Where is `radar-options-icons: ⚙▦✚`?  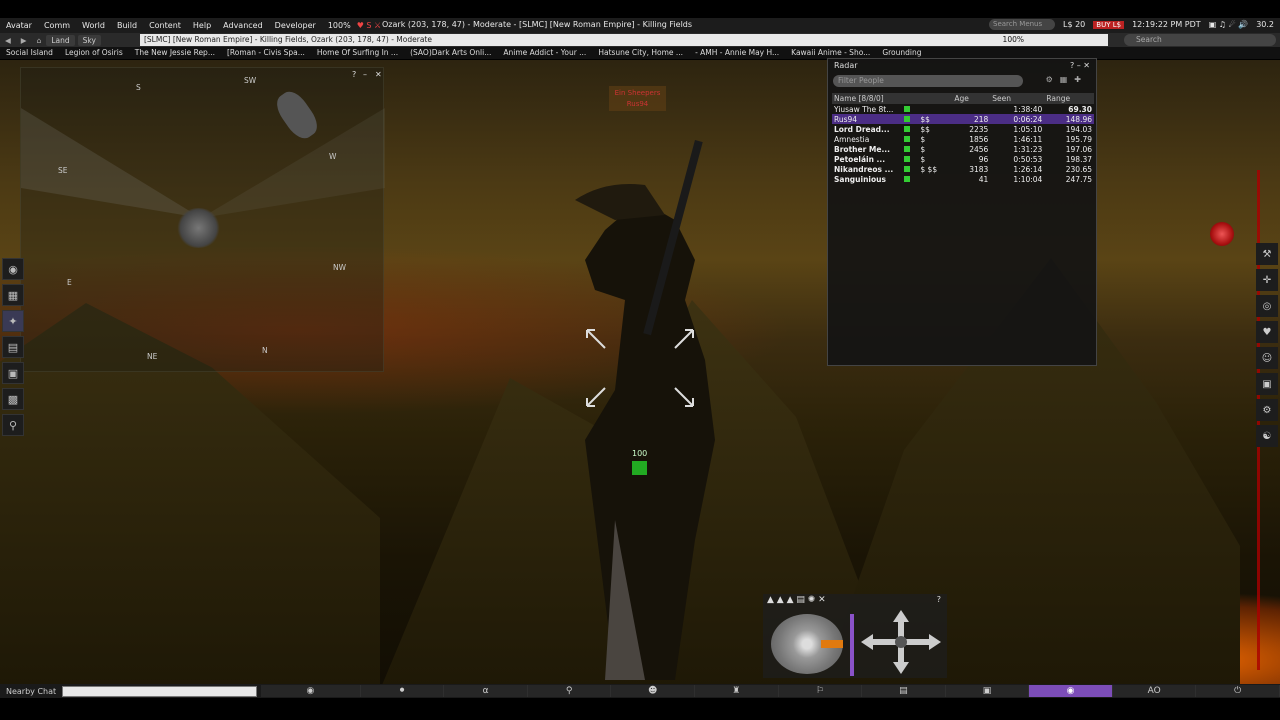
radar-options-icons: ⚙▦✚ is located at coordinates (1067, 79).